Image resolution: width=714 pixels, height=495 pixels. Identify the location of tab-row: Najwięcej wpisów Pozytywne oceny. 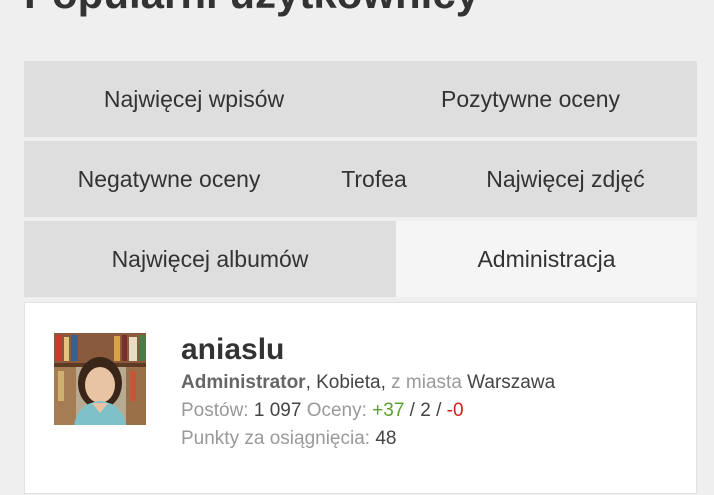
(360, 99).